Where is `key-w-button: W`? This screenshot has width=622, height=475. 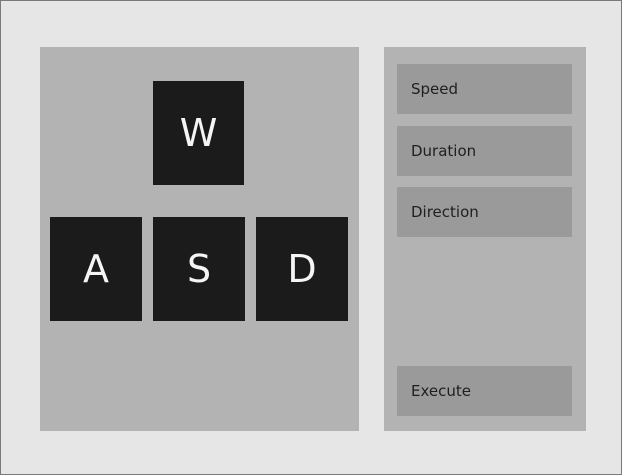
key-w-button: W is located at coordinates (198, 133).